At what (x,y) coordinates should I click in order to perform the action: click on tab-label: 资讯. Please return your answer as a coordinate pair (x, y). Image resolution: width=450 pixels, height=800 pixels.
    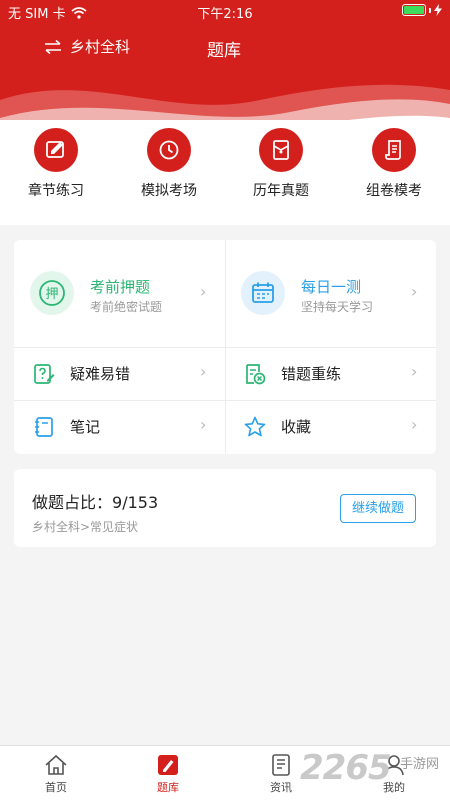
    Looking at the image, I should click on (281, 787).